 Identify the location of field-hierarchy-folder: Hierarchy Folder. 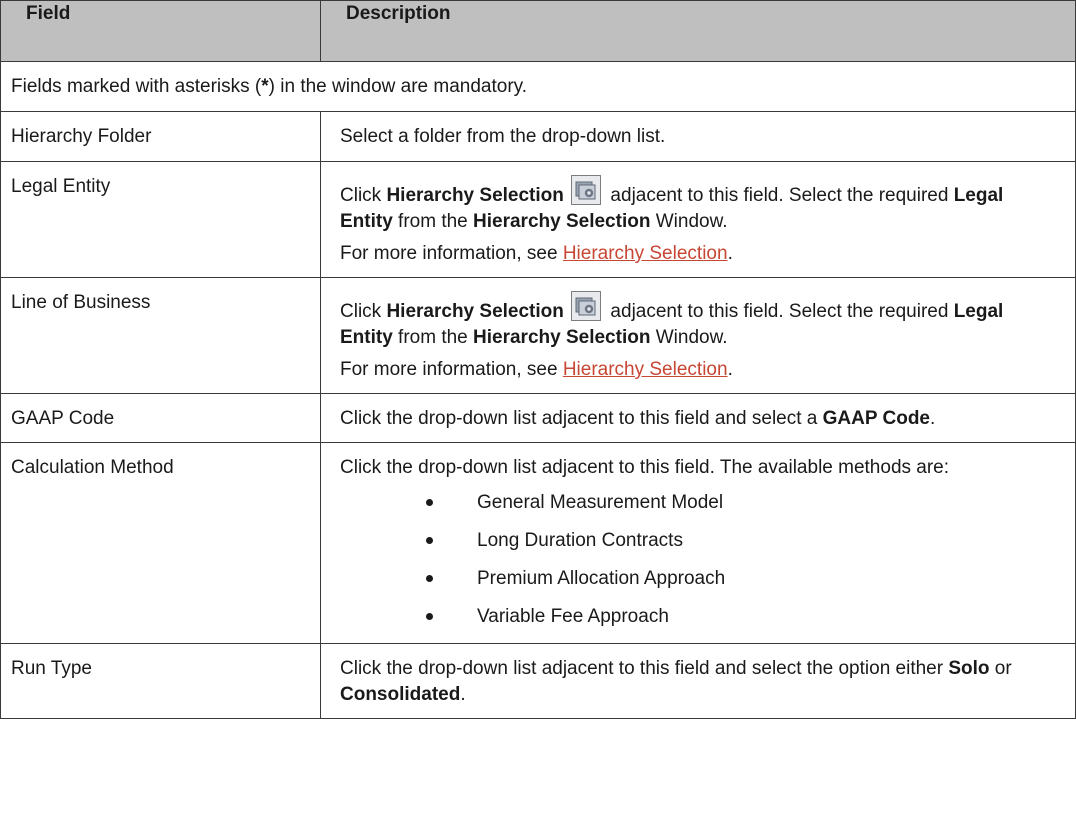
(160, 136).